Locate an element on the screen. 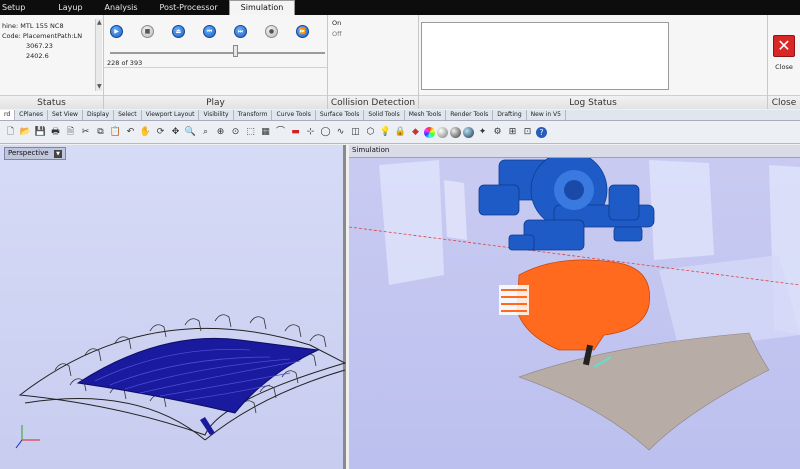 Image resolution: width=800 pixels, height=469 pixels. stop-icon: ■ is located at coordinates (147, 31).